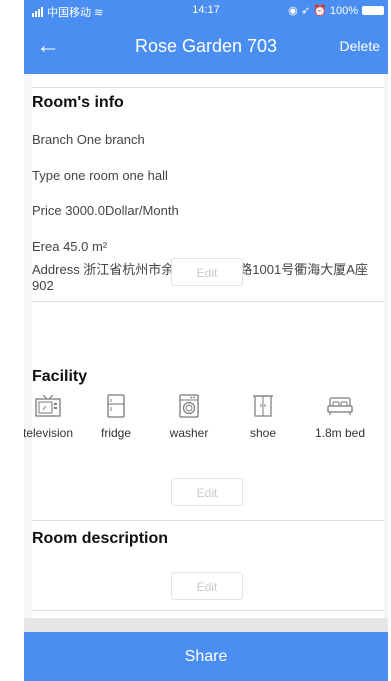 This screenshot has height=681, width=391. I want to click on status-right: ◉ ➶ ⏰ 100%, so click(323, 10).